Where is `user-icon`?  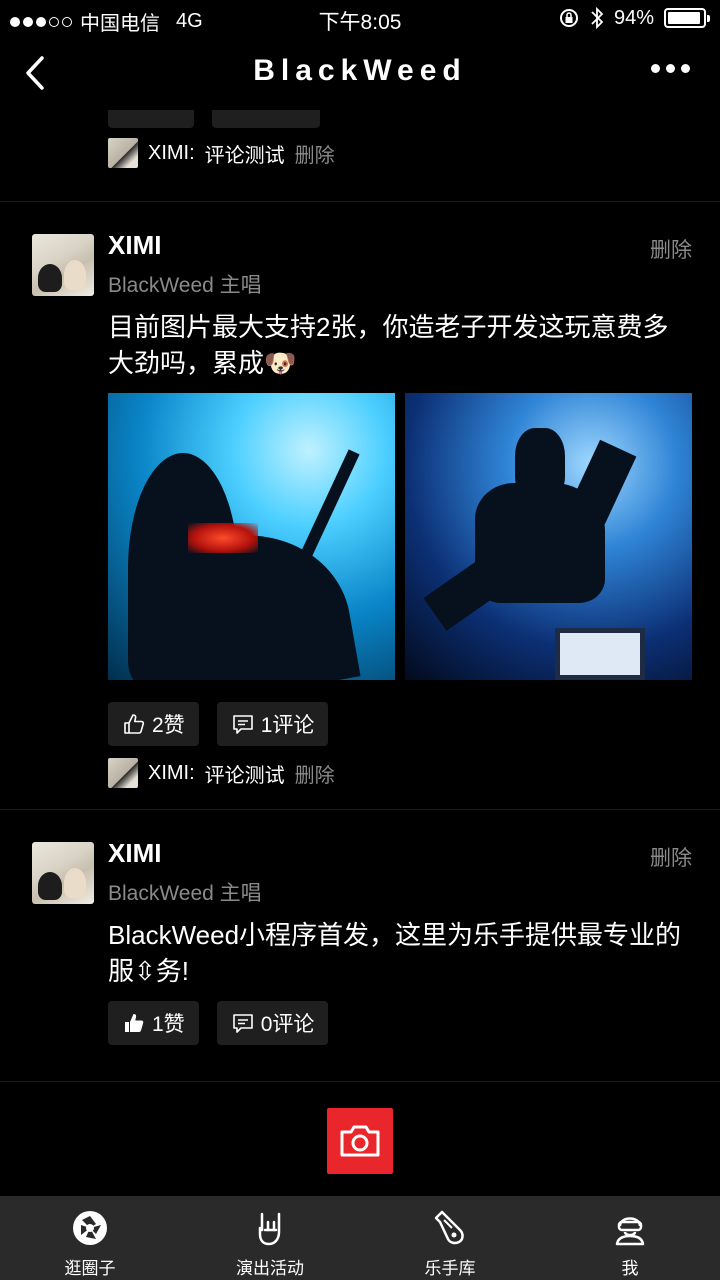 user-icon is located at coordinates (630, 1231).